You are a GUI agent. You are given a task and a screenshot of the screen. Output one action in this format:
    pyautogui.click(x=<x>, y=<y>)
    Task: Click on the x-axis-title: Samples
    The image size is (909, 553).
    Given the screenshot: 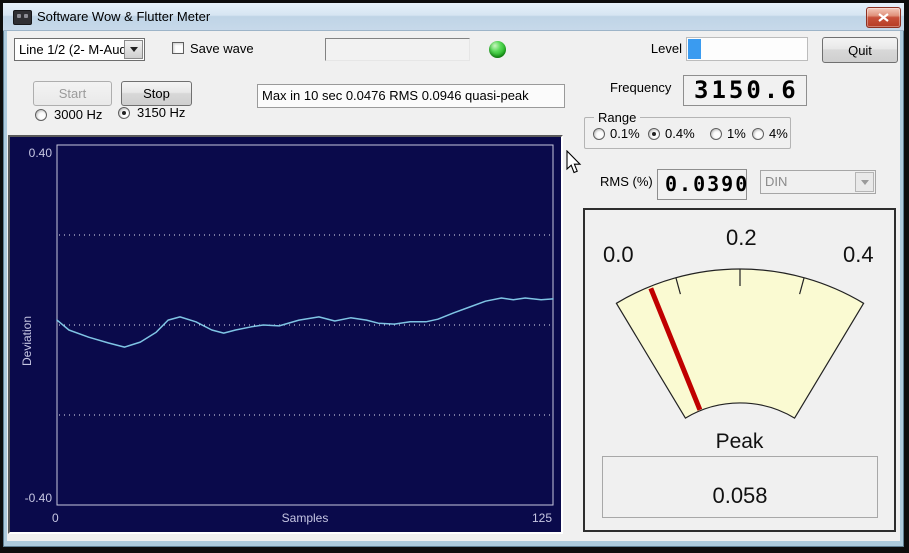 What is the action you would take?
    pyautogui.click(x=305, y=518)
    